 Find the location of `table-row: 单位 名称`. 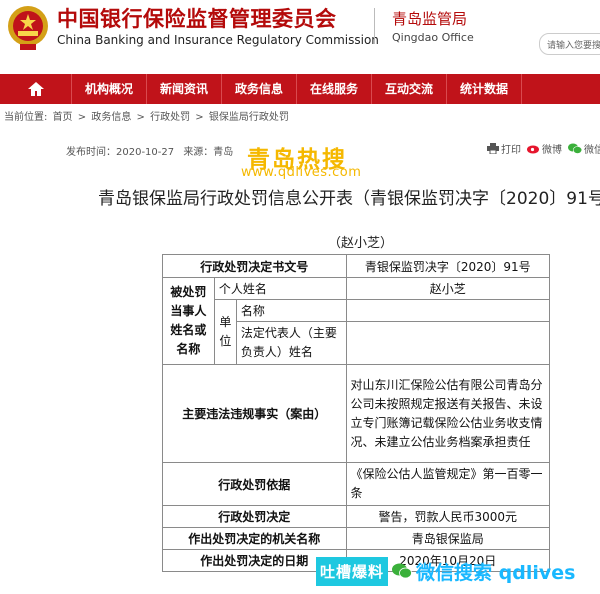

table-row: 单位 名称 is located at coordinates (357, 332).